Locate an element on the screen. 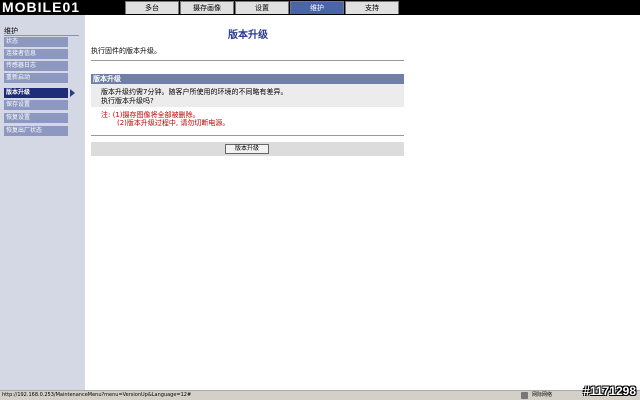  tab-bar: 多台 摄存画像 设置 维护 支持 is located at coordinates (262, 8).